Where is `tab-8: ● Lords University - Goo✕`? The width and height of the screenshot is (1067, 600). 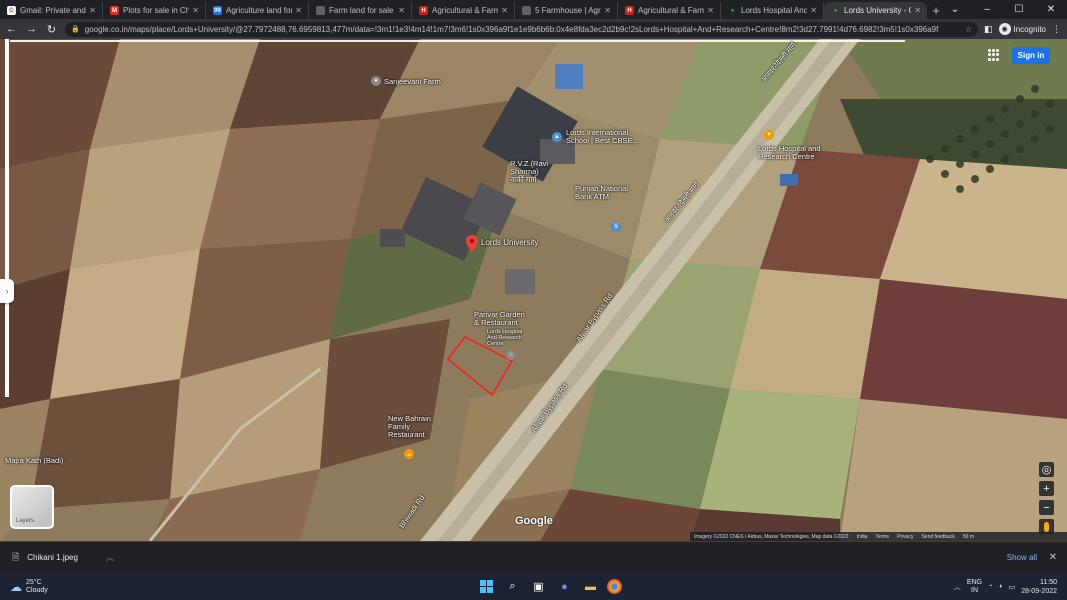
tab-8: ● Lords University - Goo✕ is located at coordinates (875, 10).